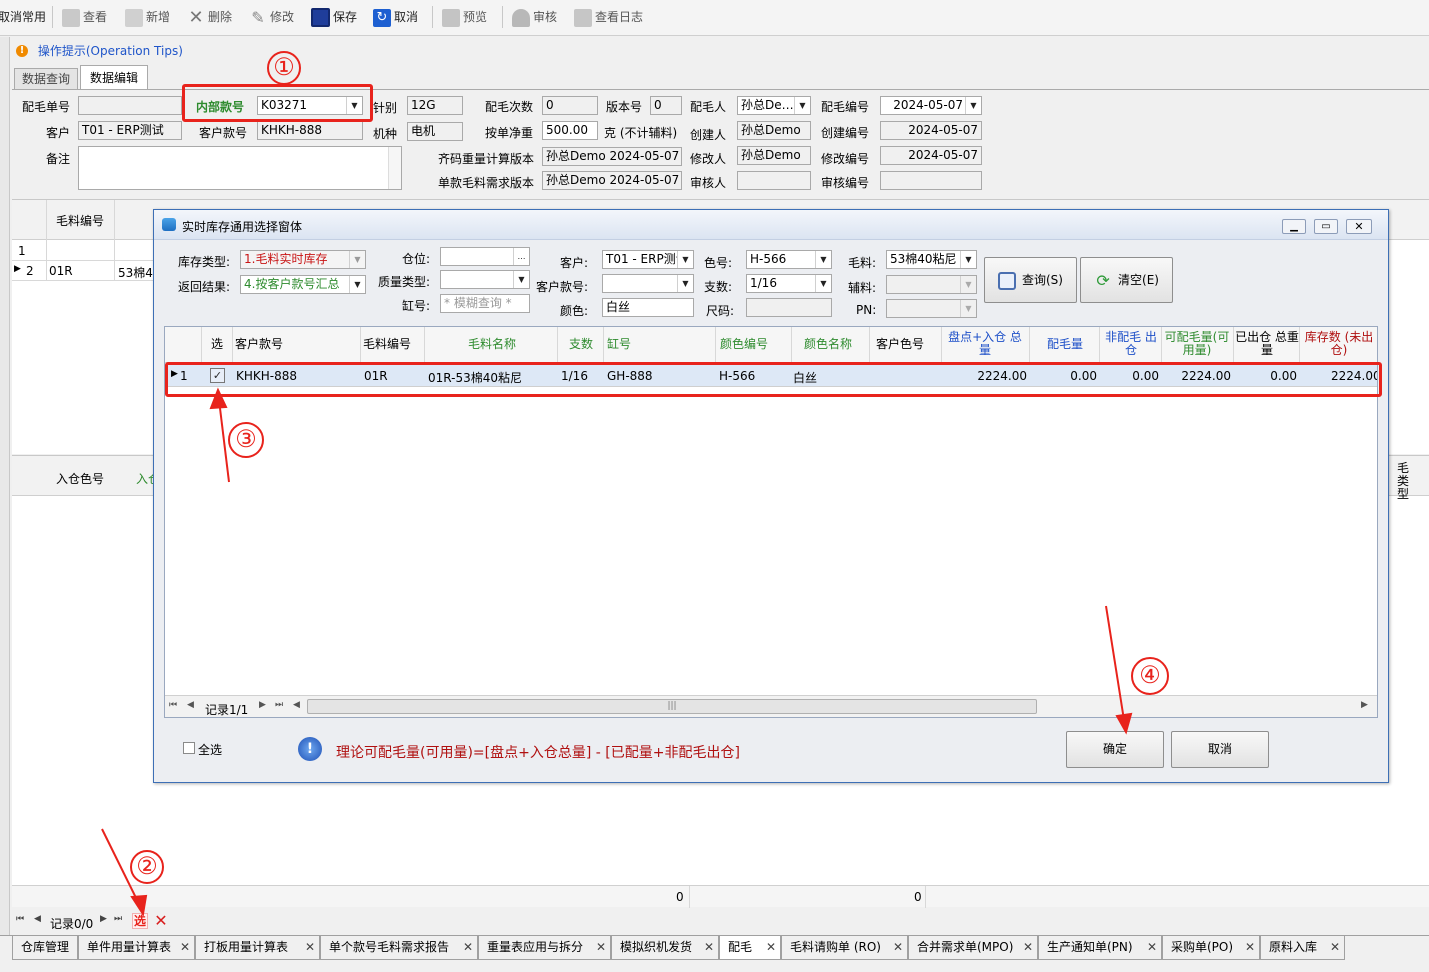  What do you see at coordinates (139, 905) in the screenshot?
I see `arrow-2-head` at bounding box center [139, 905].